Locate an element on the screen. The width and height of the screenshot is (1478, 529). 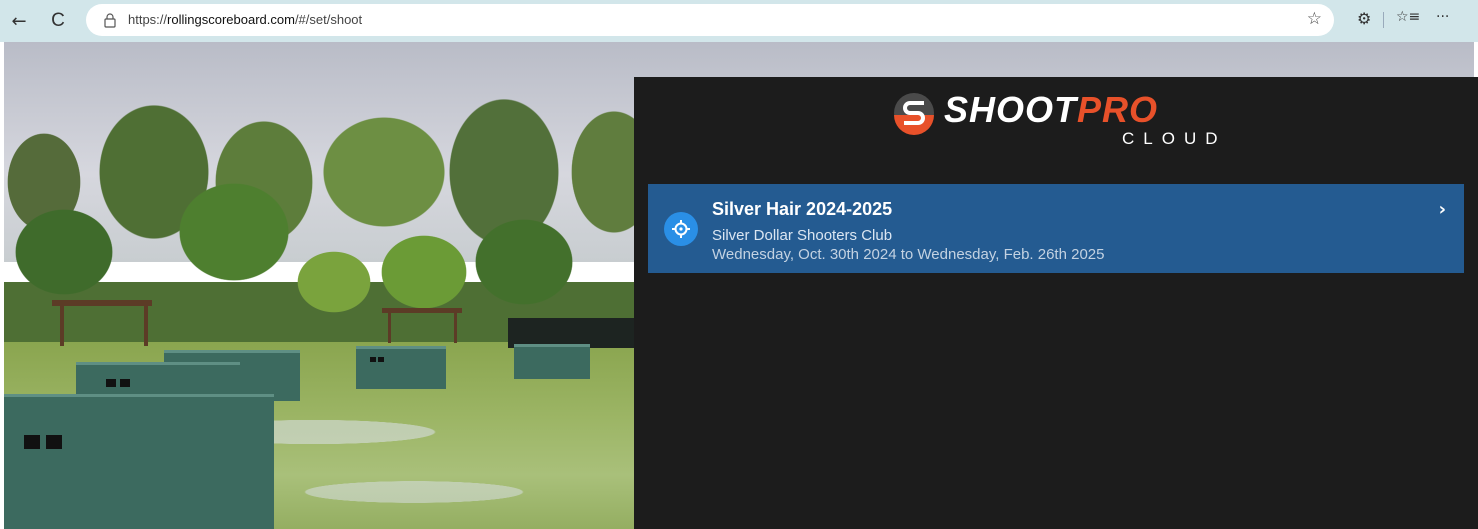
logo-pro: PRO is located at coordinates (1118, 109).